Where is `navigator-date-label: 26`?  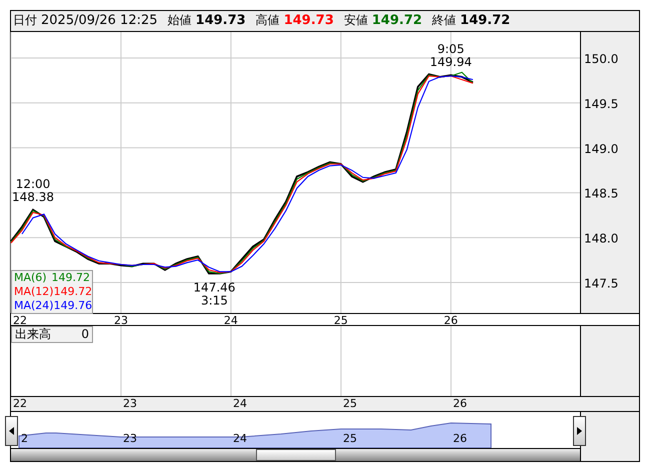
navigator-date-label: 26 is located at coordinates (459, 439).